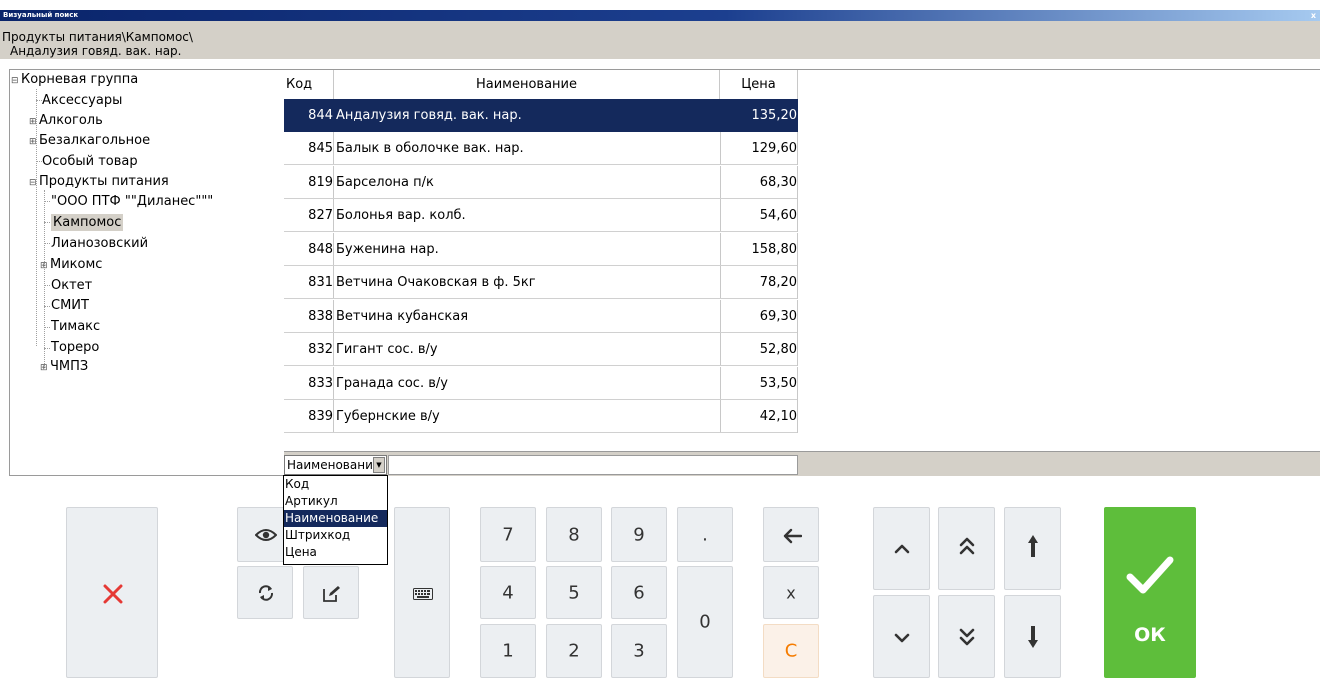 The image size is (1320, 697). Describe the element at coordinates (82, 100) in the screenshot. I see `tree-item: Аксессуары` at that location.